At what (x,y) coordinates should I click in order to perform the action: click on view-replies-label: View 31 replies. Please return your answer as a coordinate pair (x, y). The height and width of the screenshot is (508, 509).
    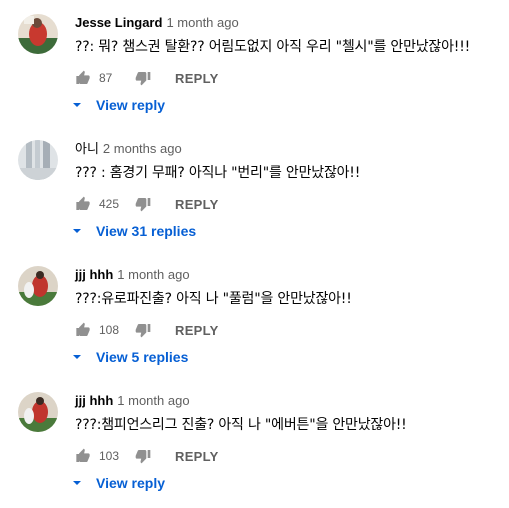
    Looking at the image, I should click on (146, 231).